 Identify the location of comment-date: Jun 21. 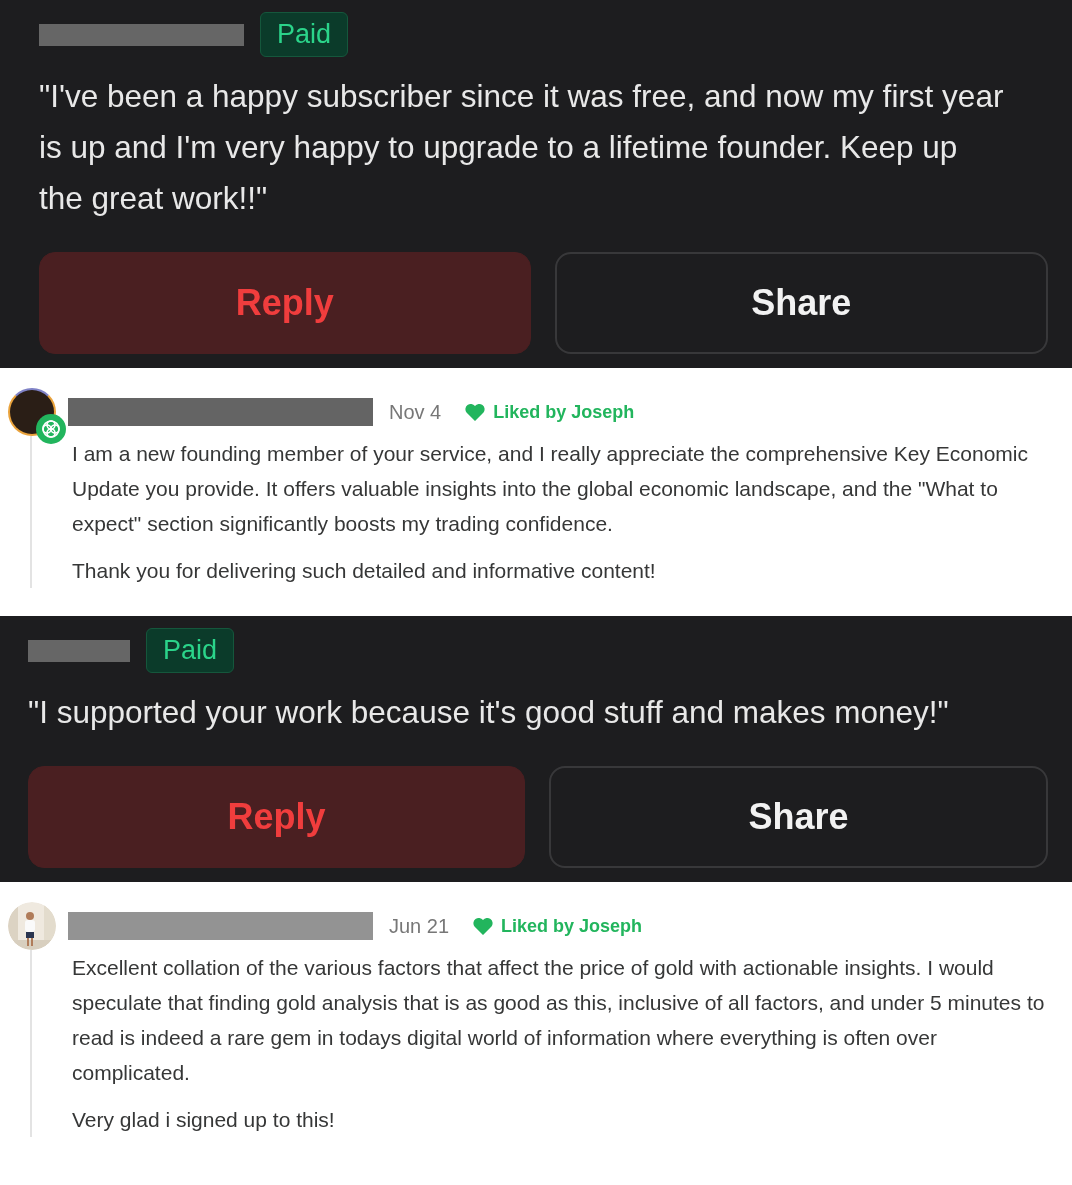
(419, 927).